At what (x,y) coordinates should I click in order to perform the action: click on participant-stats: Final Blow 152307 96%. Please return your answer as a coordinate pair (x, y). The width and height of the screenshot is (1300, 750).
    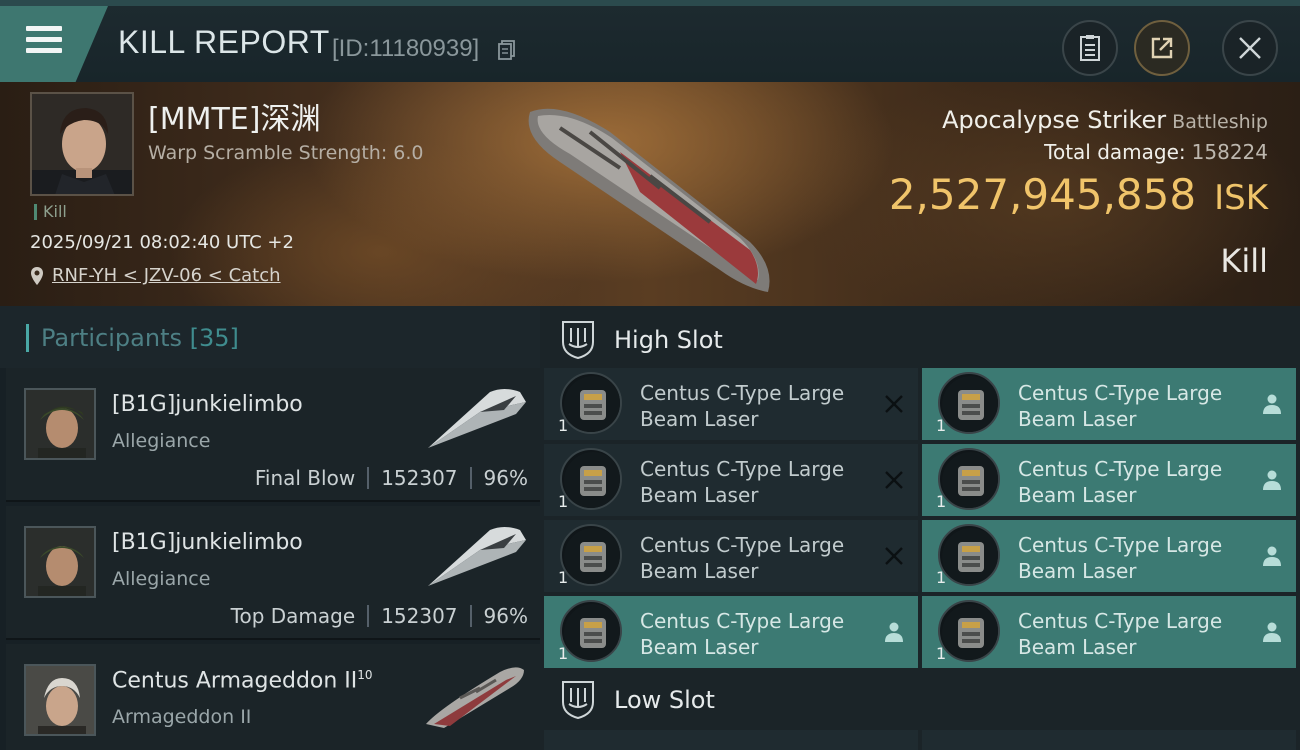
    Looking at the image, I should click on (391, 478).